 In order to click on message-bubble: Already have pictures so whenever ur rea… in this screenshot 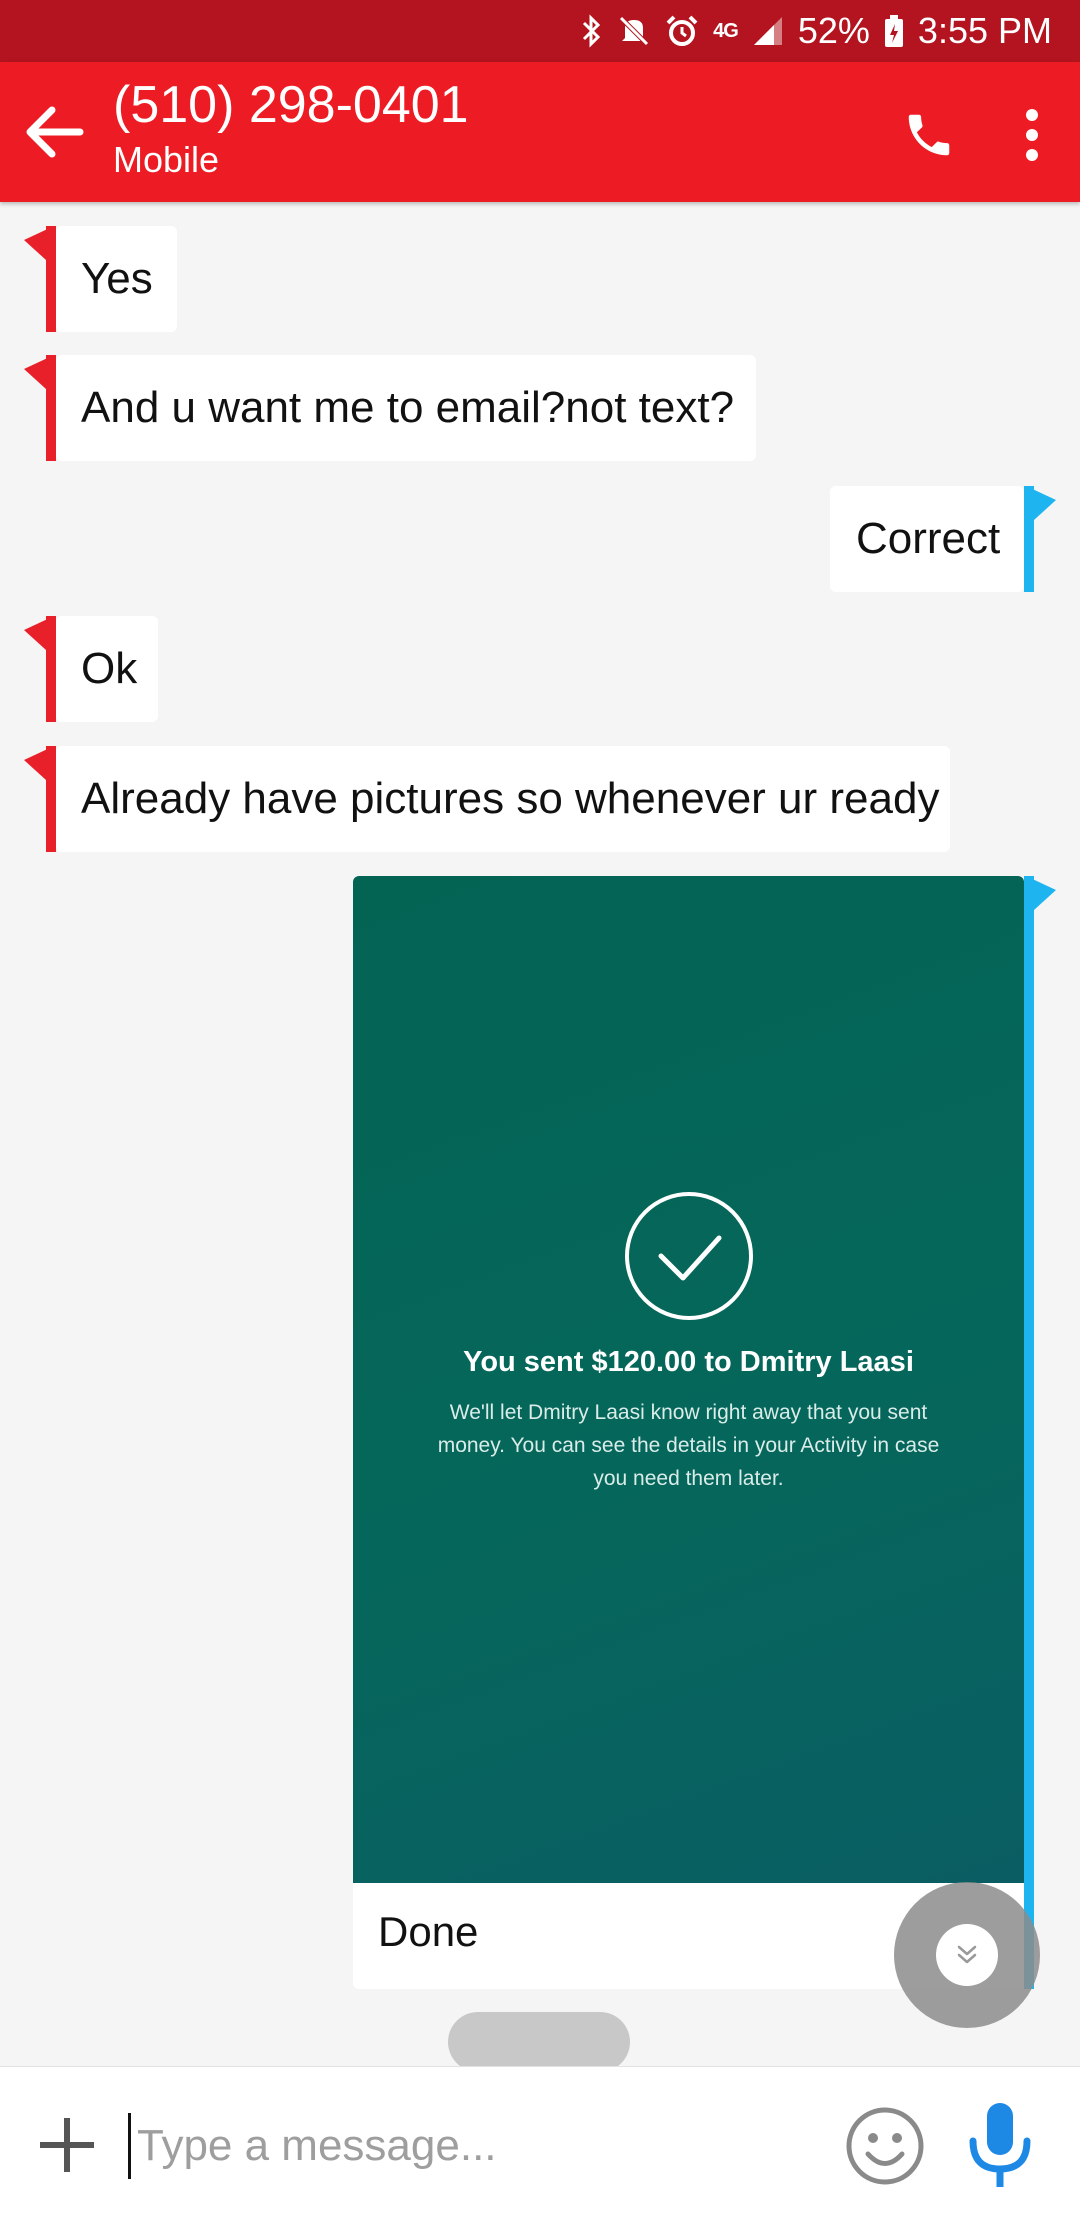, I will do `click(503, 799)`.